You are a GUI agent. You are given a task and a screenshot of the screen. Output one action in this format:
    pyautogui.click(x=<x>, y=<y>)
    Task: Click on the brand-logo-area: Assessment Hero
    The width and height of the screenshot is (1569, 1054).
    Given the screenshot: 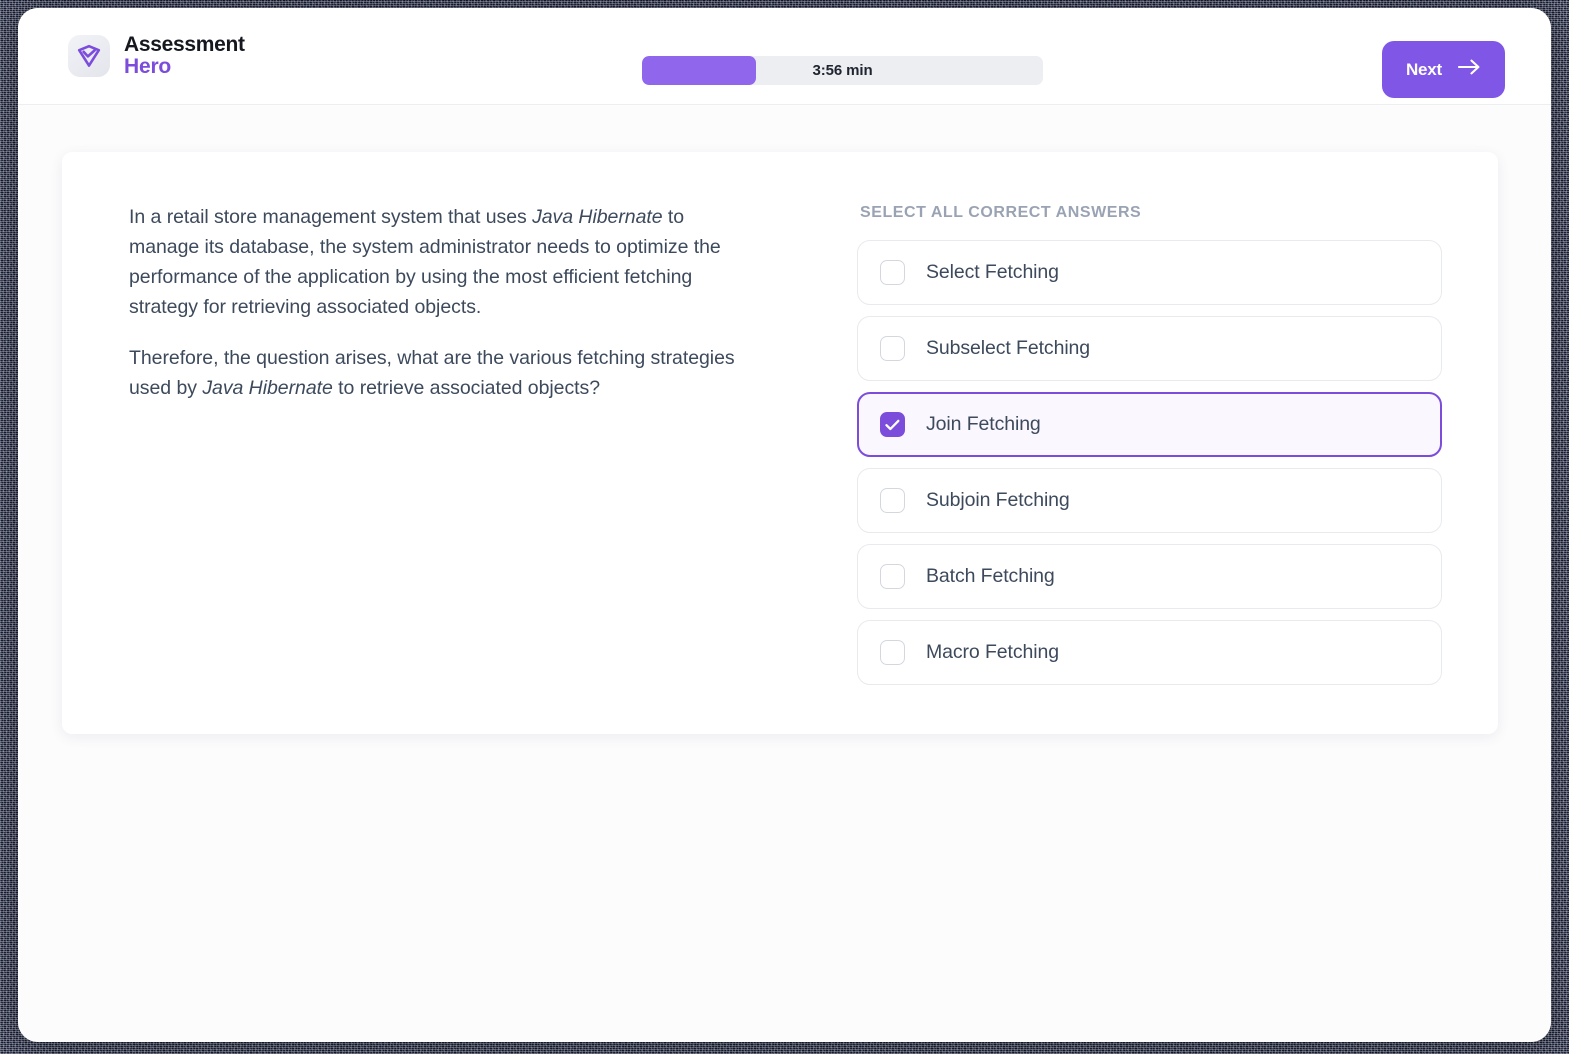 What is the action you would take?
    pyautogui.click(x=156, y=56)
    